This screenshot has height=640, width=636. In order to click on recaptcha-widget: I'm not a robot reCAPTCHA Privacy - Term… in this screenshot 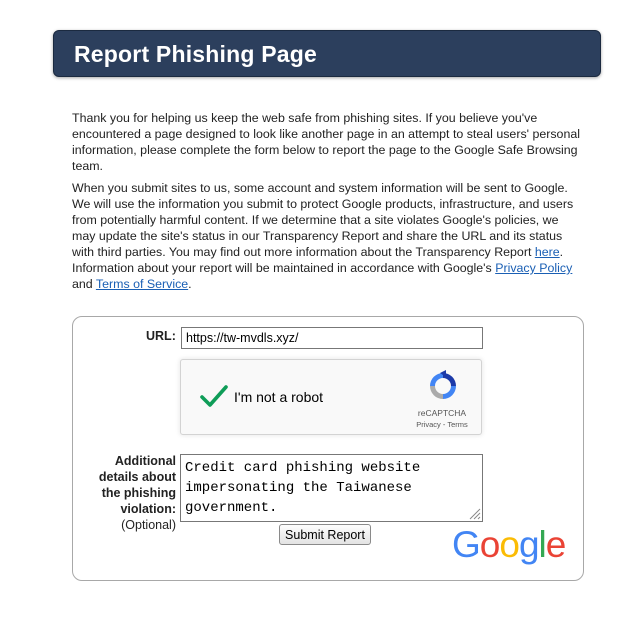, I will do `click(331, 397)`.